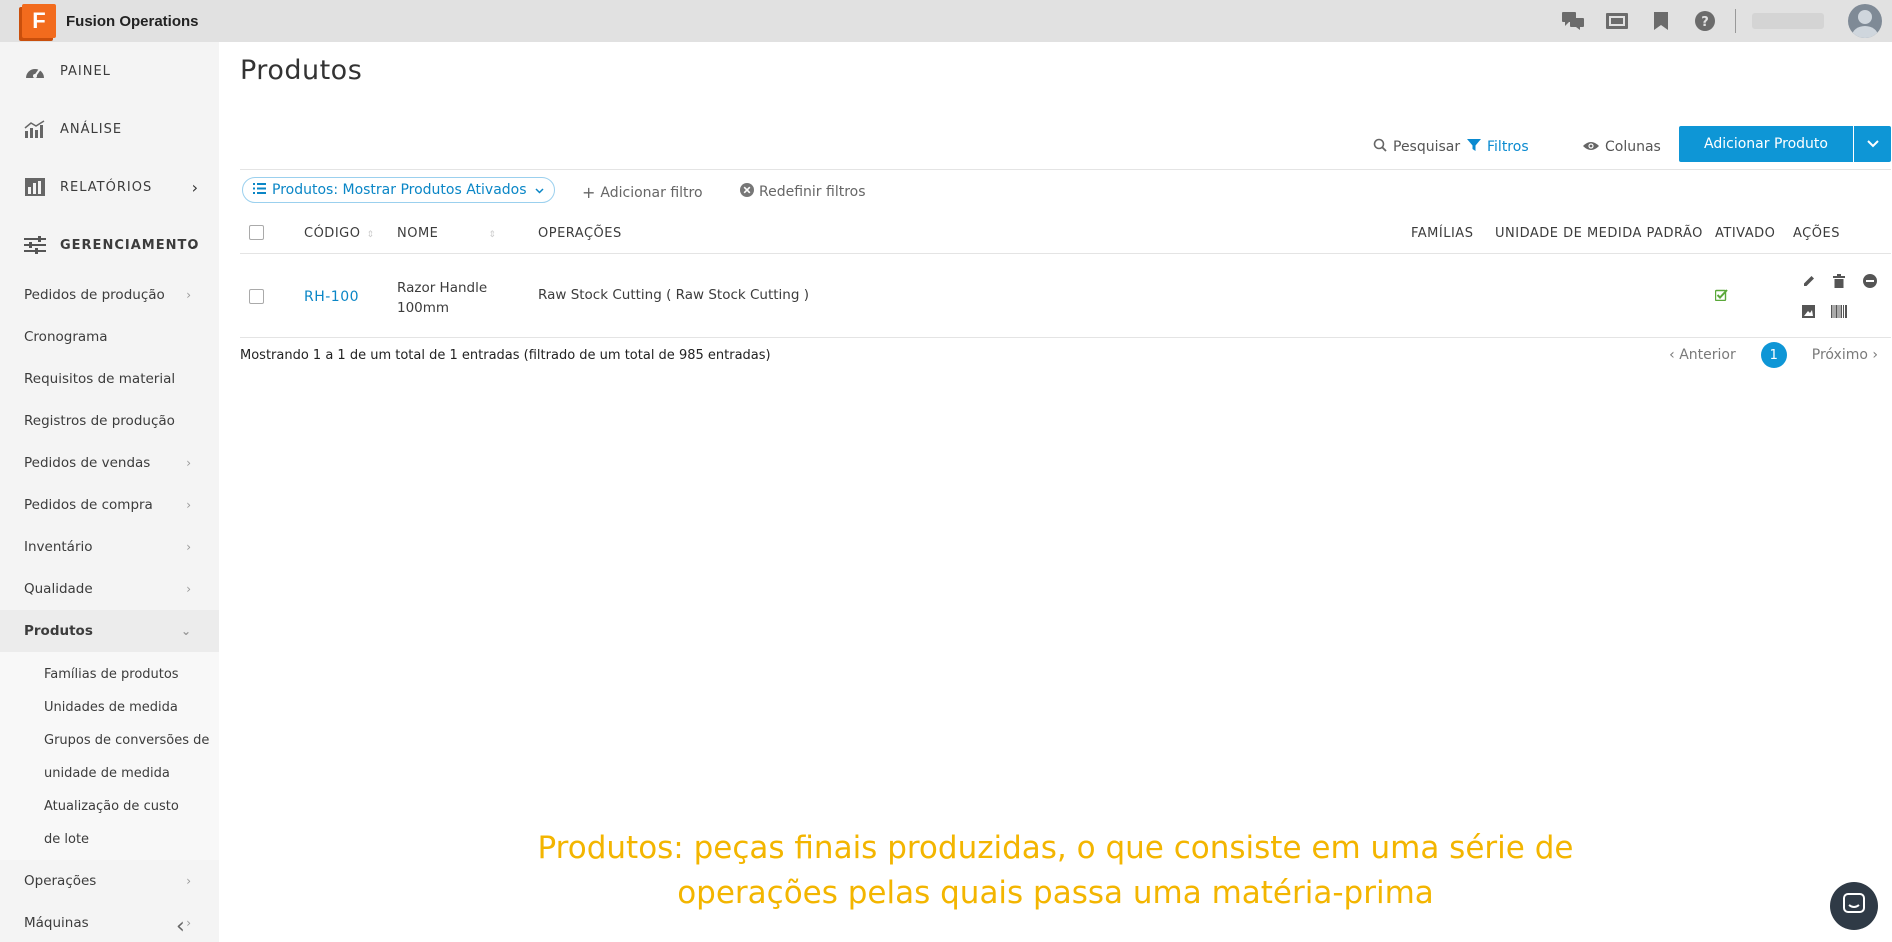  What do you see at coordinates (651, 192) in the screenshot?
I see `add-filter-label: Adicionar filtro` at bounding box center [651, 192].